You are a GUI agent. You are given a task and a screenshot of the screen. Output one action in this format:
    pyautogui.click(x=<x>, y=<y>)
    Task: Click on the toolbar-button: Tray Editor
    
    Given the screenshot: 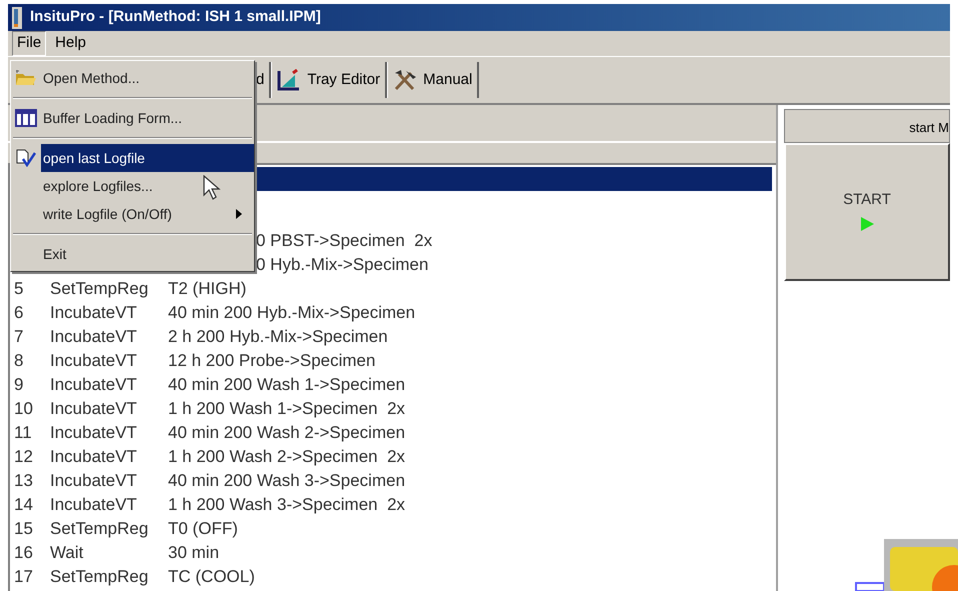 What is the action you would take?
    pyautogui.click(x=329, y=80)
    